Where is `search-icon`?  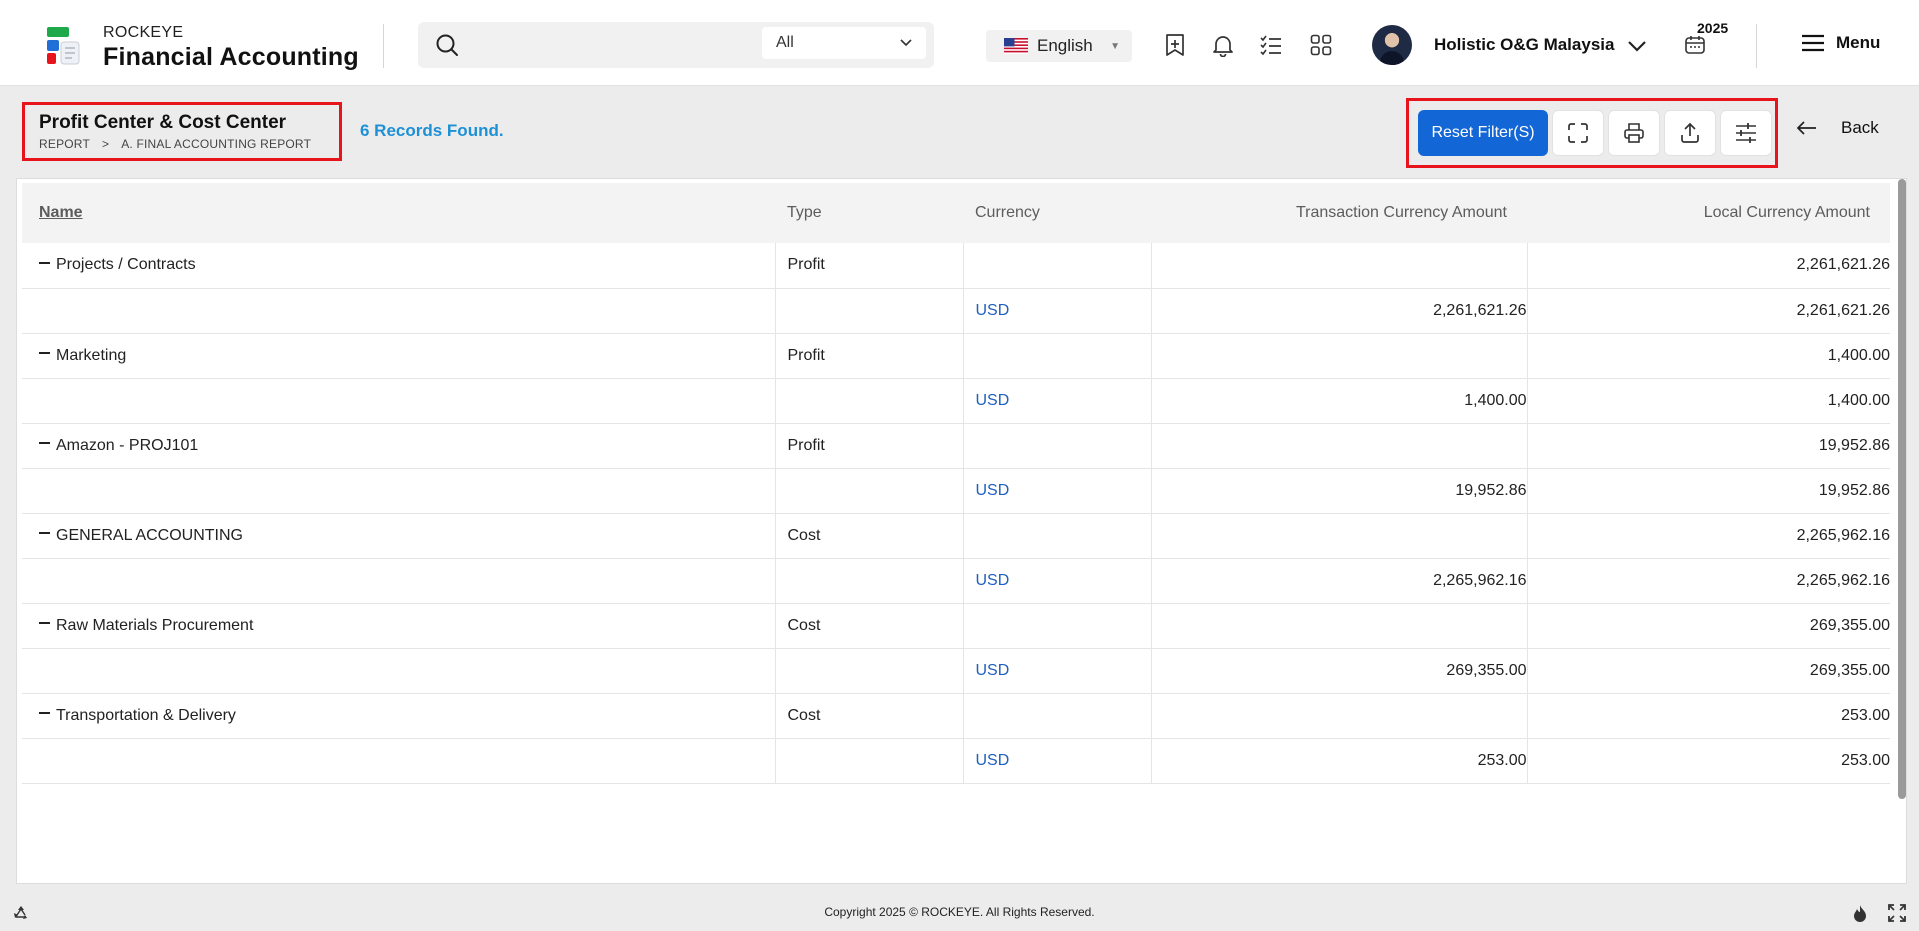 search-icon is located at coordinates (447, 45).